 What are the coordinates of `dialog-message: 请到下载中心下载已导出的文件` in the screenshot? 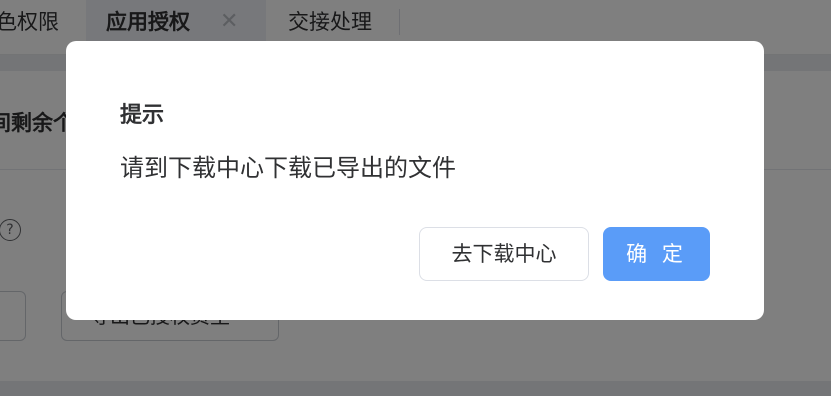 It's located at (288, 168).